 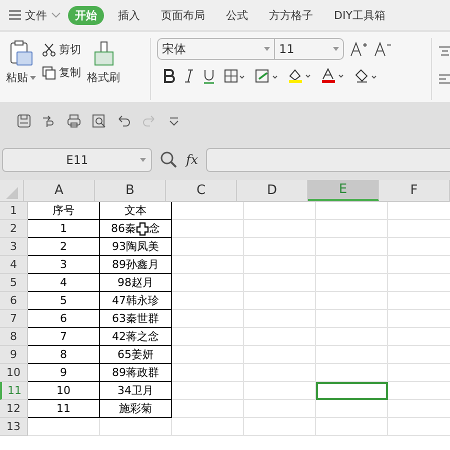 What do you see at coordinates (14, 247) in the screenshot?
I see `row-header: 3` at bounding box center [14, 247].